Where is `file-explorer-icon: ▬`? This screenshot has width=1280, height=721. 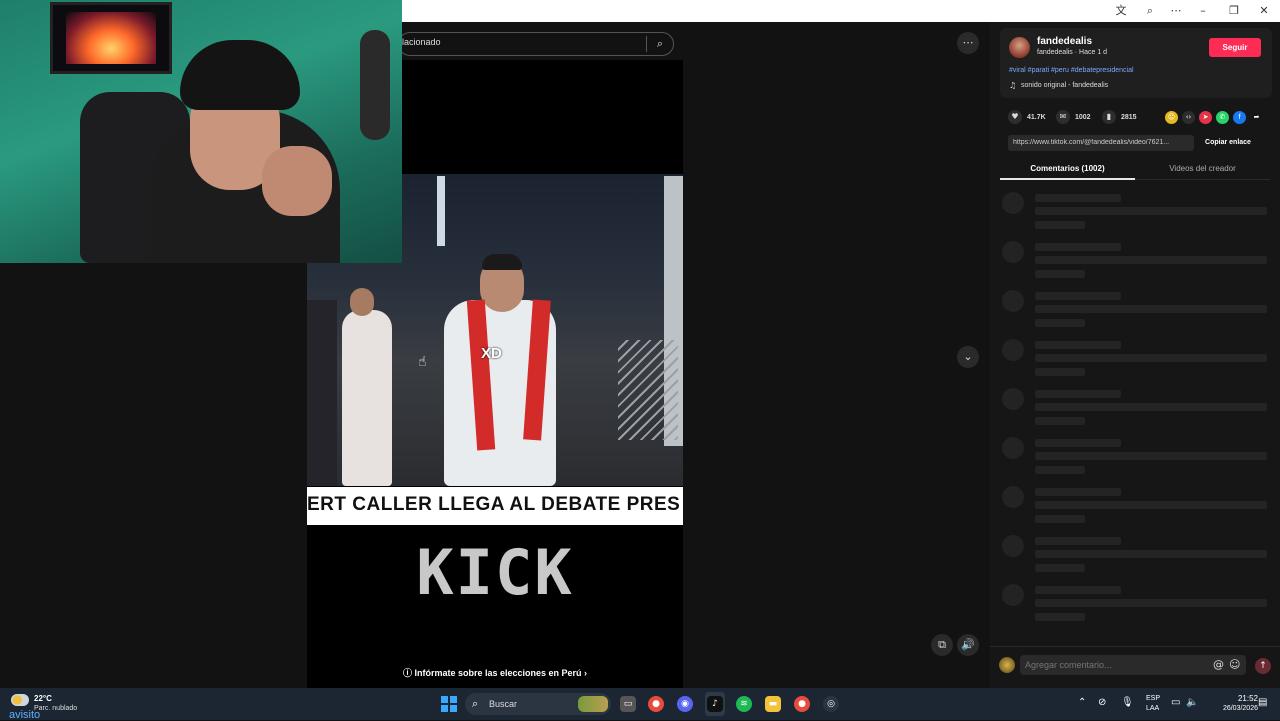
file-explorer-icon: ▬ is located at coordinates (773, 704).